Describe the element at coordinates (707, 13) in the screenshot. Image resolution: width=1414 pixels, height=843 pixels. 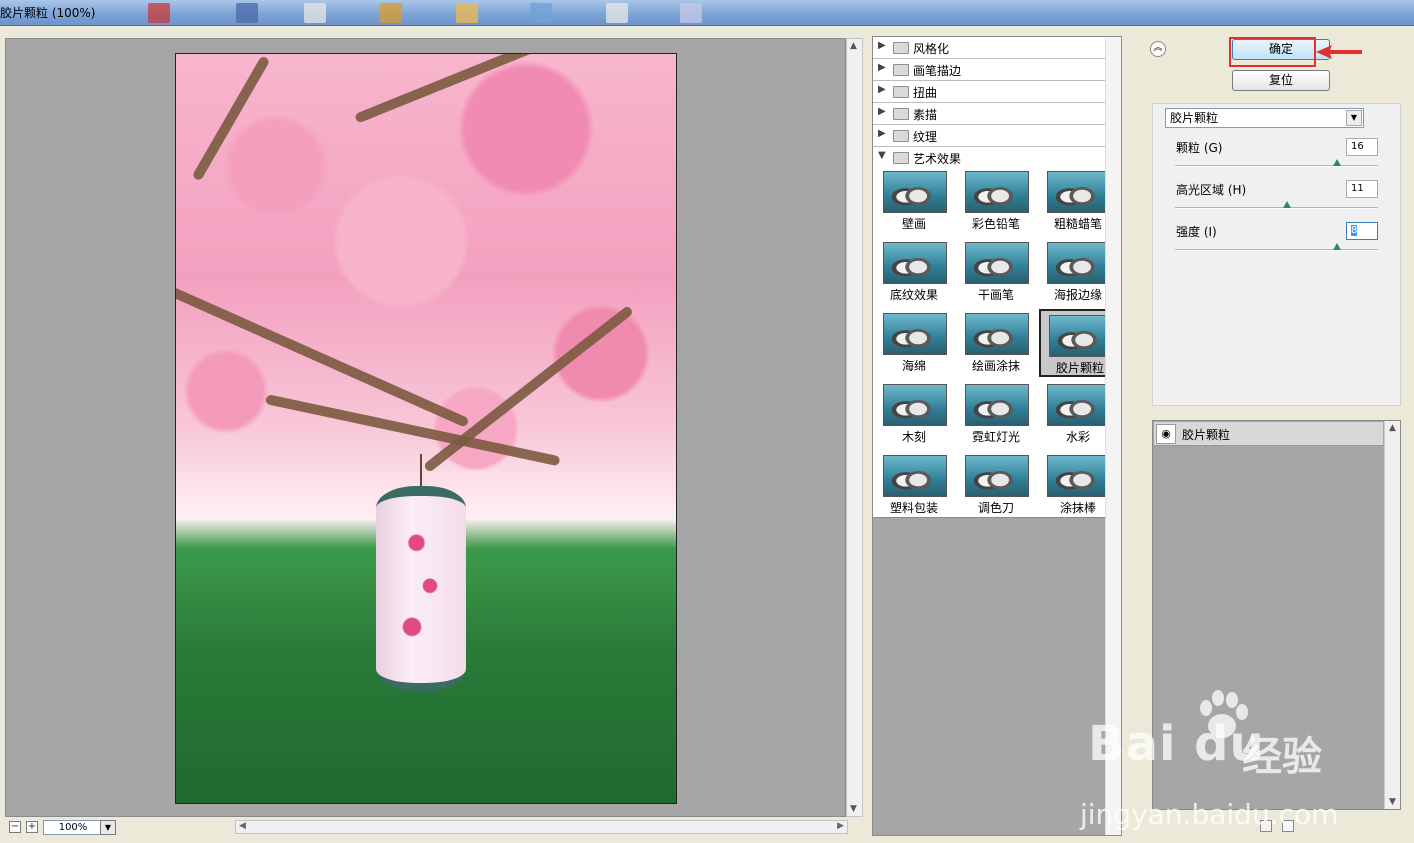
I see `title-bar: 胶片颗粒 (100%)` at that location.